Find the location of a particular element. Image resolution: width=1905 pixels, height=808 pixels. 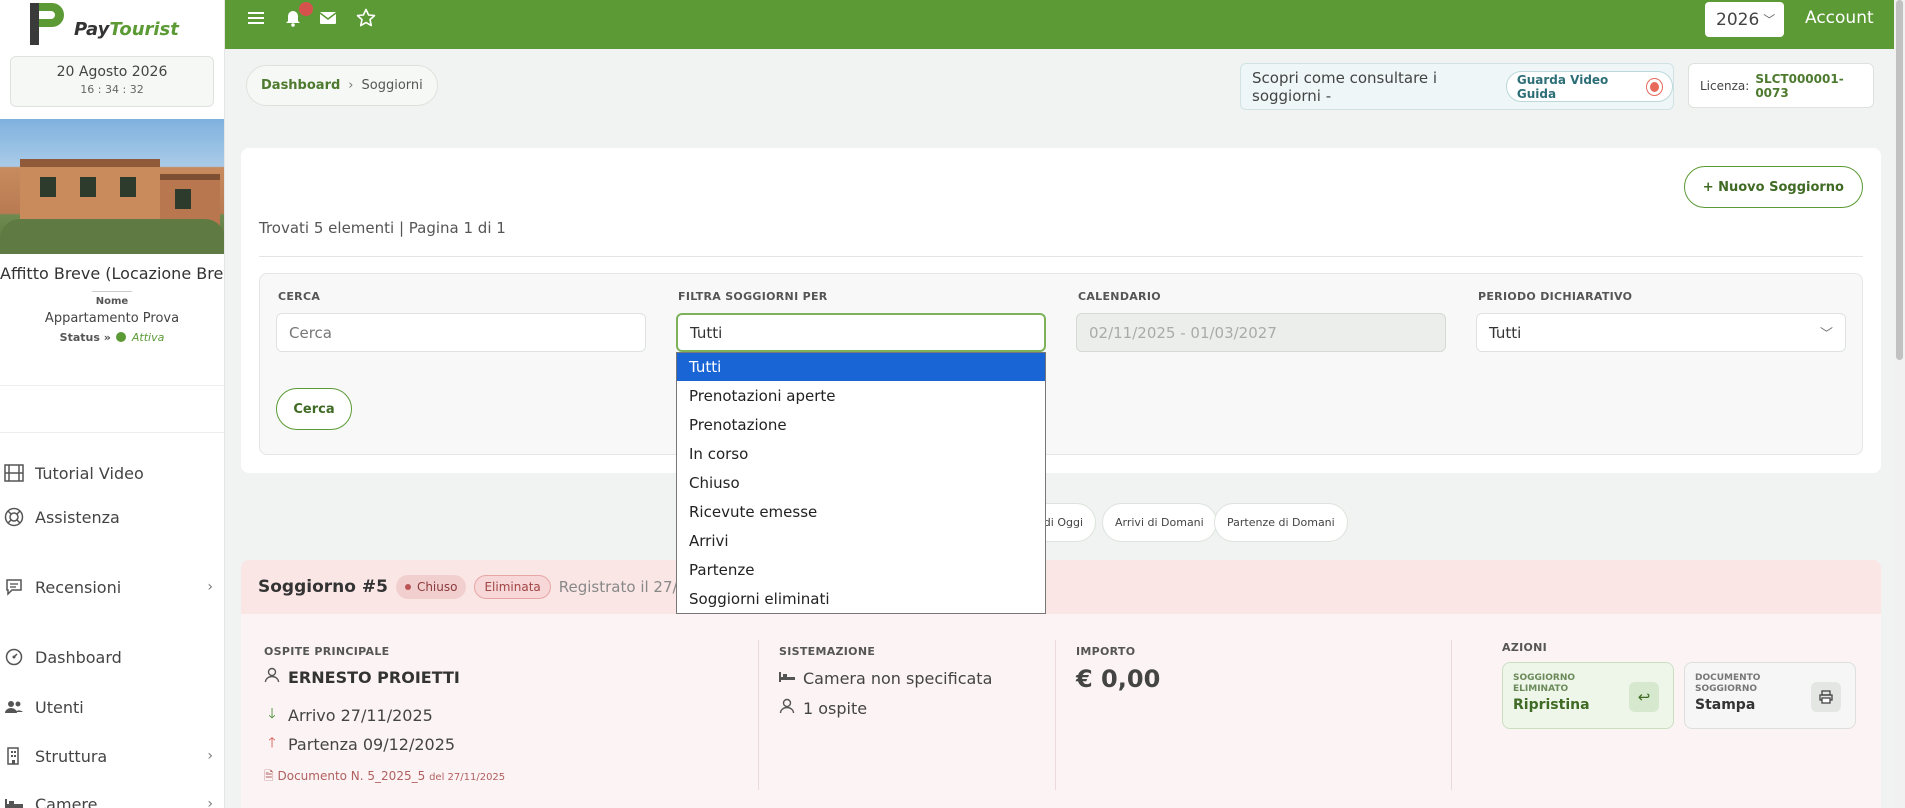

notification-badge is located at coordinates (306, 9).